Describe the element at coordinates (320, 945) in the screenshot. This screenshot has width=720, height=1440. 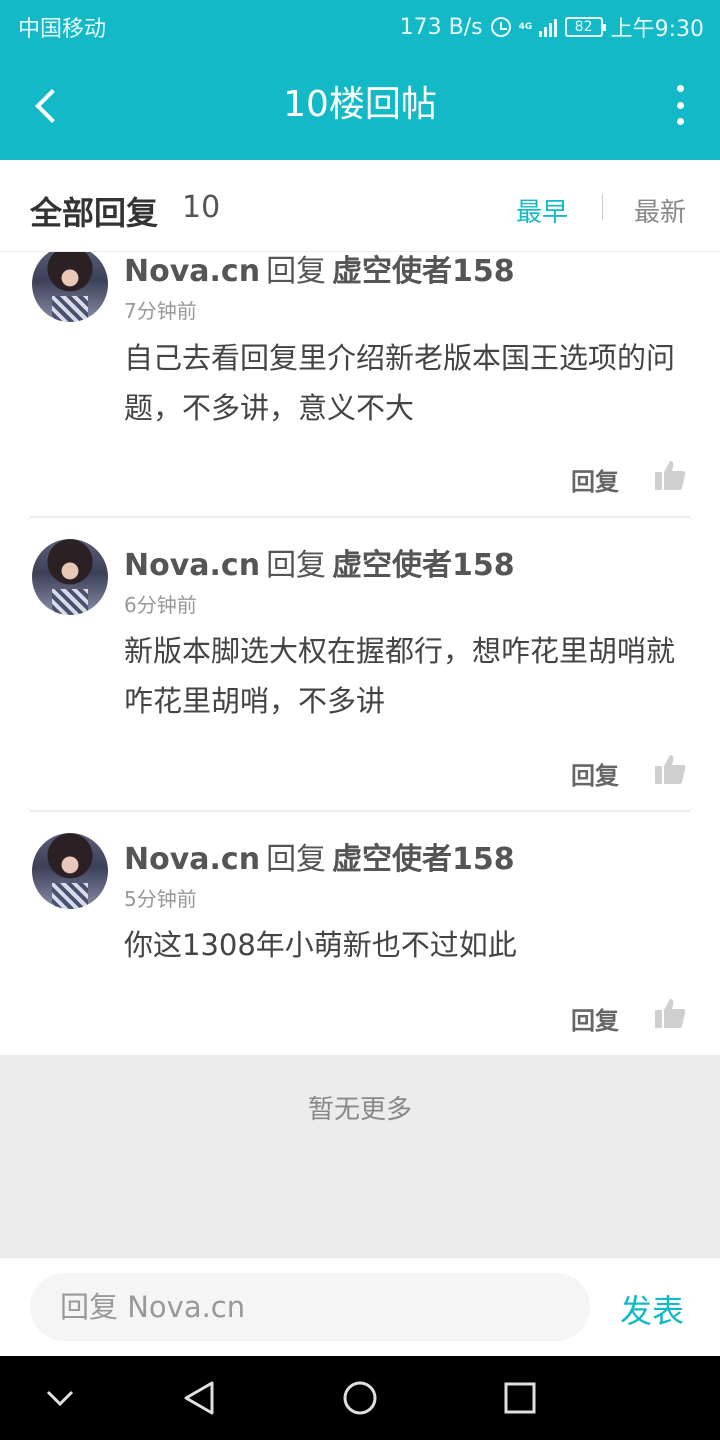
I see `reply-content: 你这1308年小萌新也不过如此` at that location.